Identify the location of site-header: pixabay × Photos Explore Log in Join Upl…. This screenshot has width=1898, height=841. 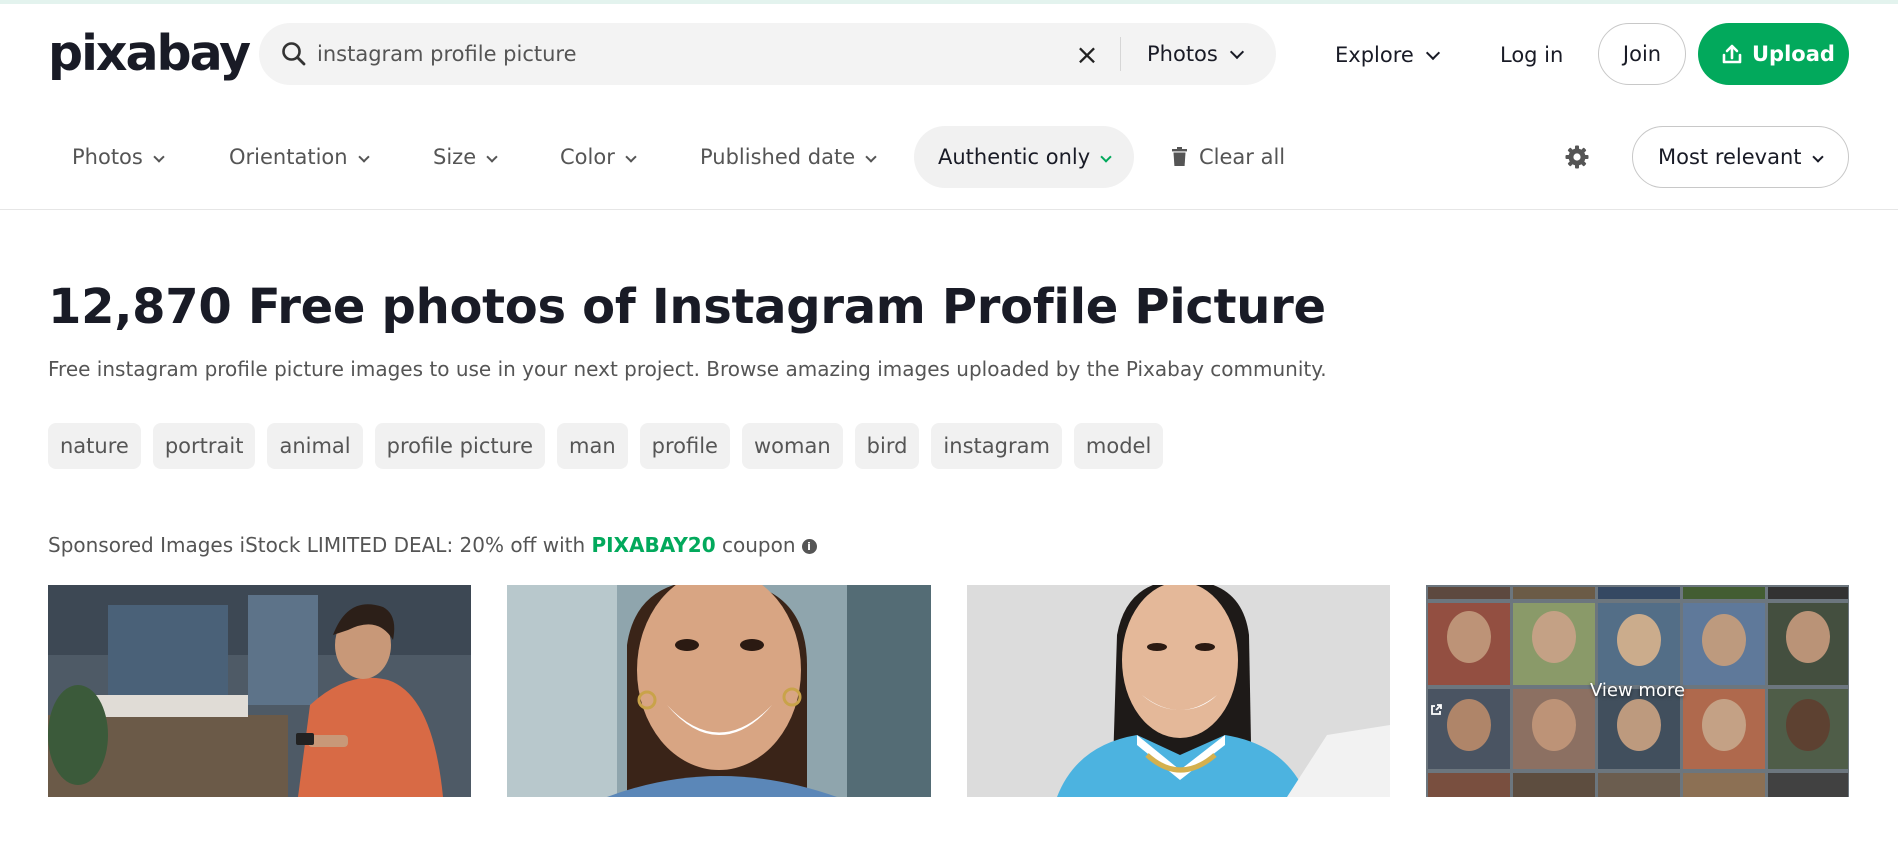
(949, 53).